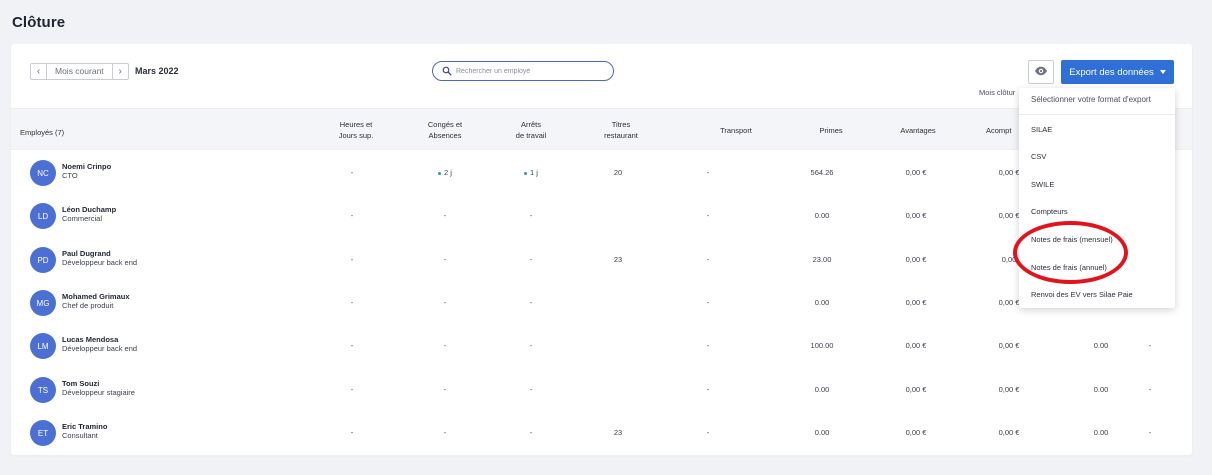 The image size is (1212, 475). I want to click on header-bonuses: Primes, so click(831, 130).